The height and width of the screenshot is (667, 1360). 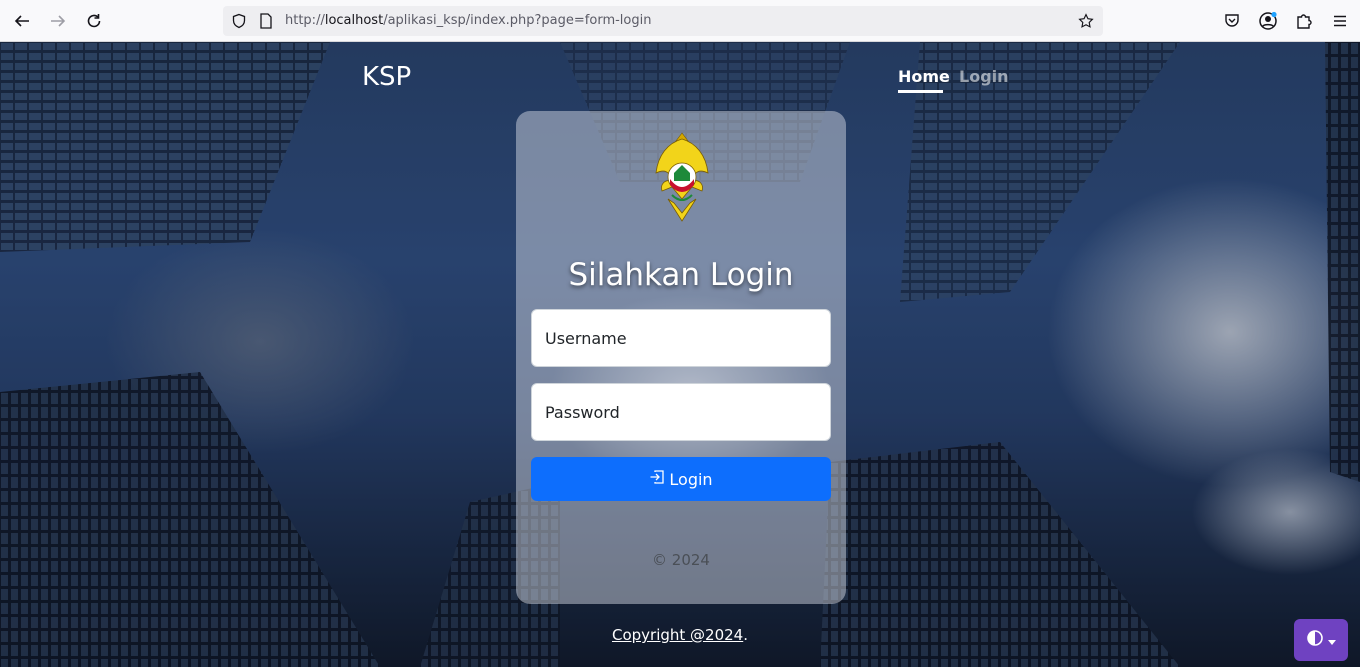 What do you see at coordinates (22, 21) in the screenshot?
I see `arrow-left-icon` at bounding box center [22, 21].